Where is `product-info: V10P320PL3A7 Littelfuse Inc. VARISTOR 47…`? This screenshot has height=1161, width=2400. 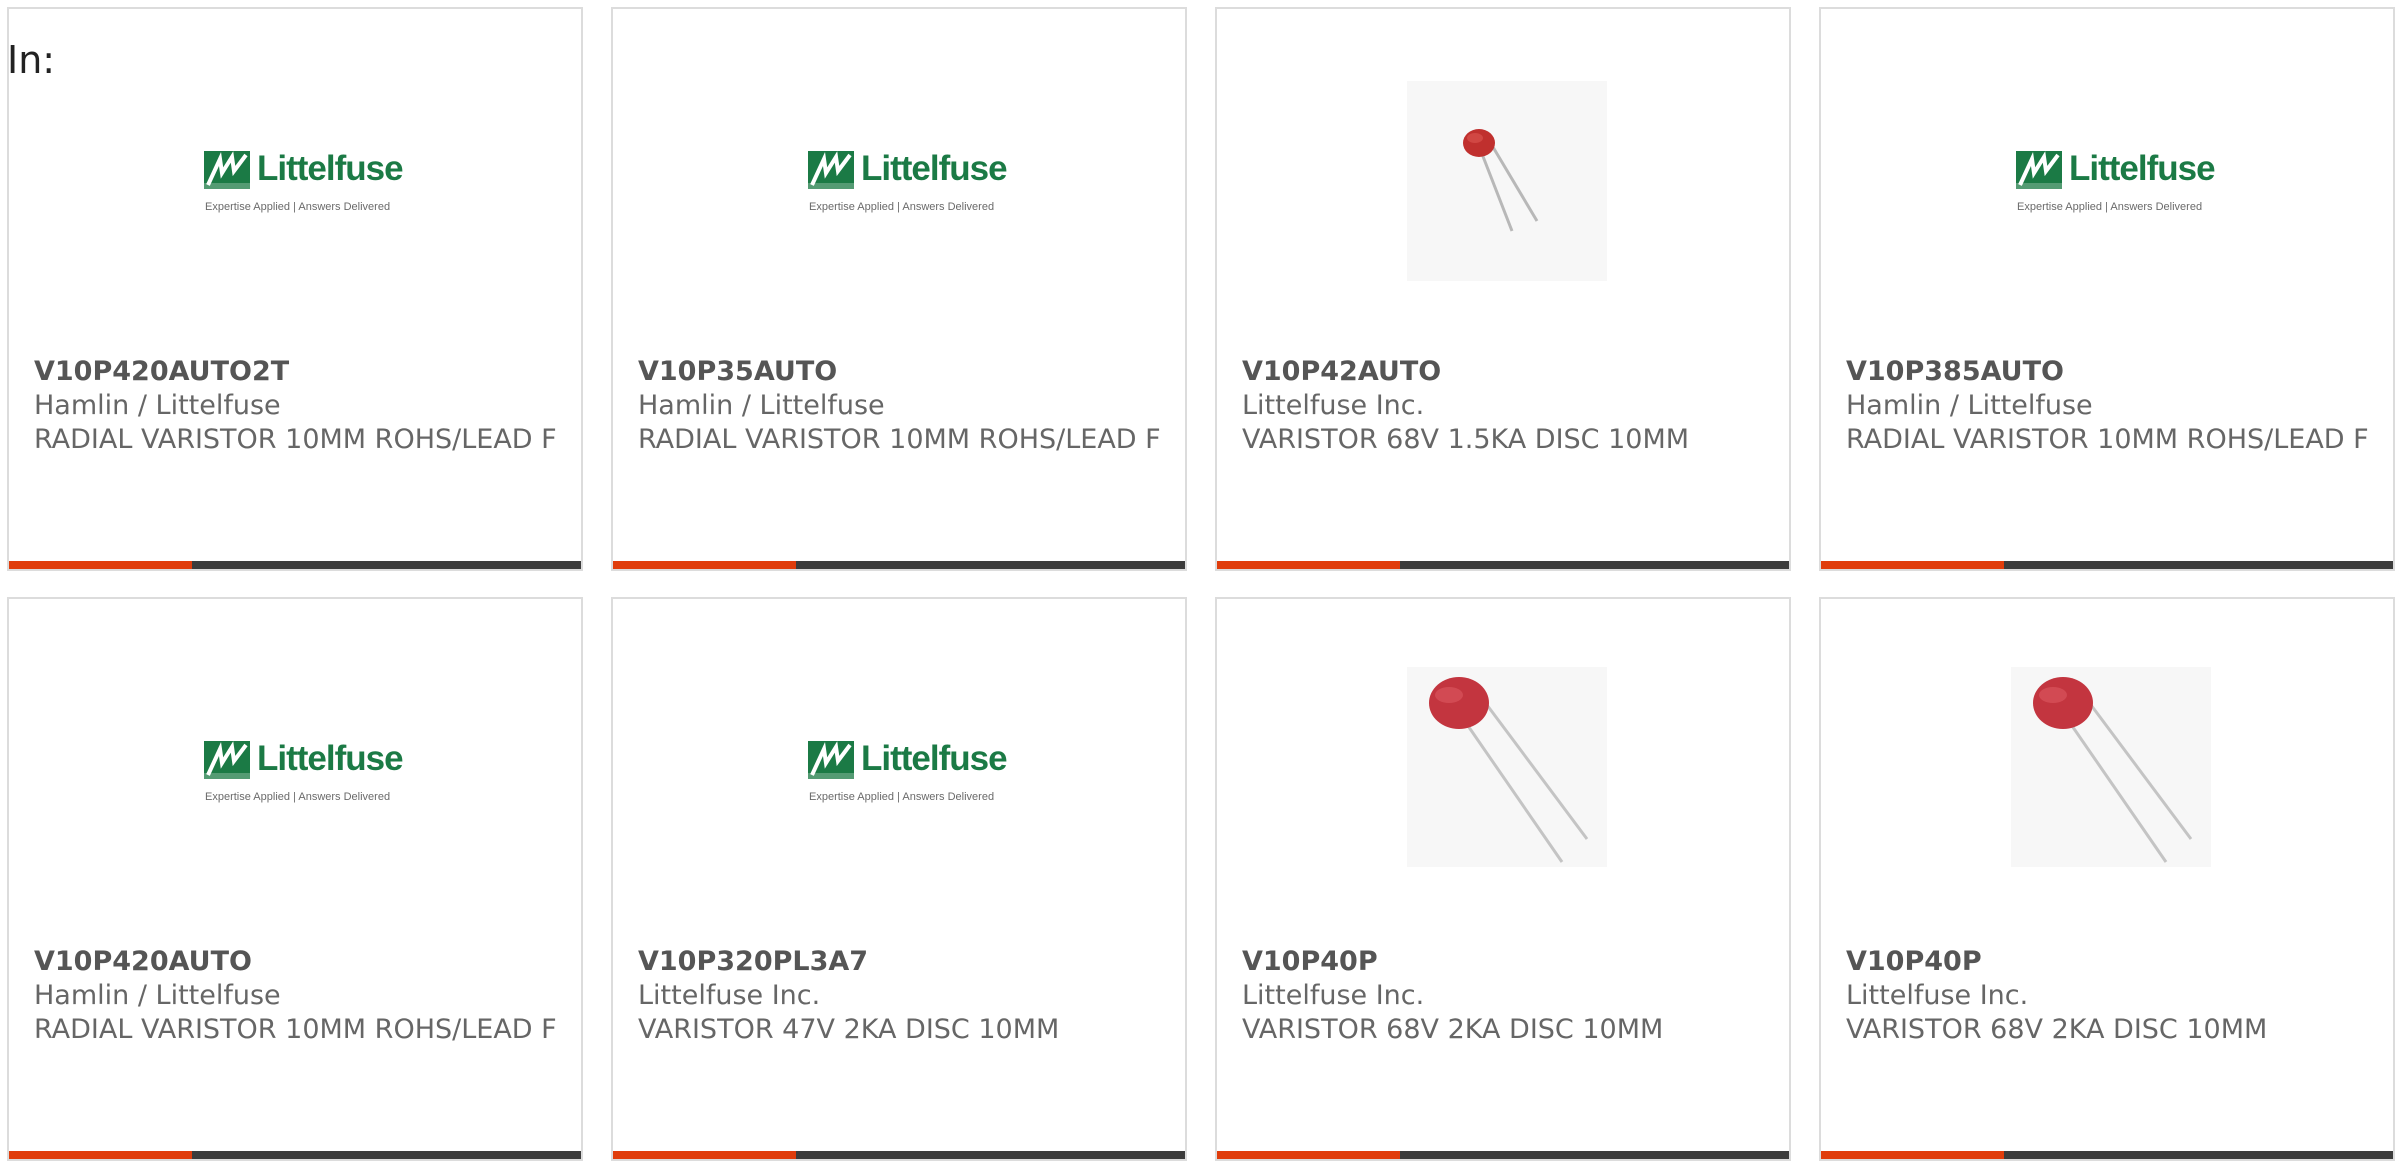
product-info: V10P320PL3A7 Littelfuse Inc. VARISTOR 47… is located at coordinates (906, 996).